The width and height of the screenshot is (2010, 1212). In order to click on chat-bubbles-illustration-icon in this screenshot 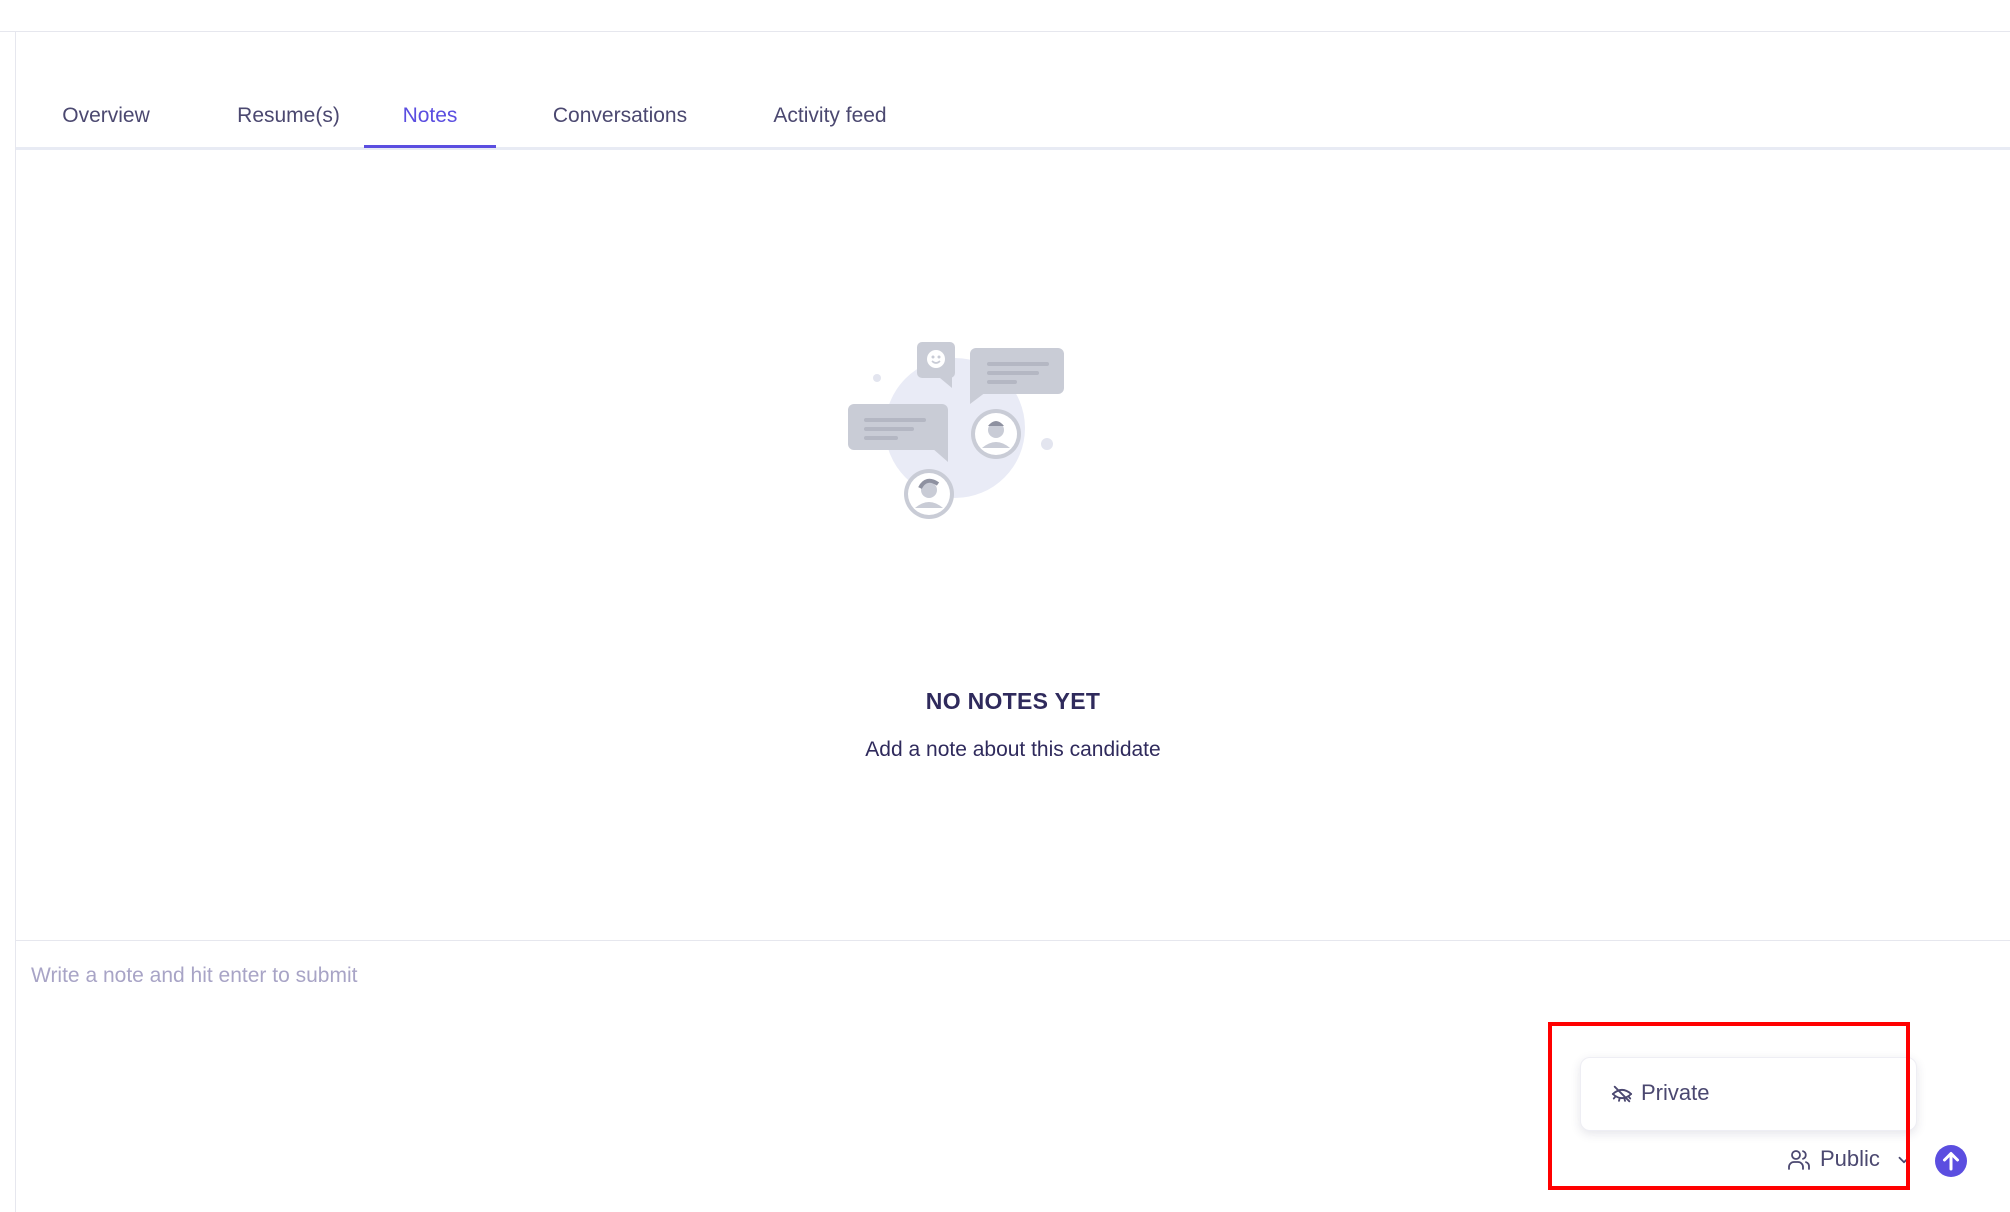, I will do `click(956, 430)`.